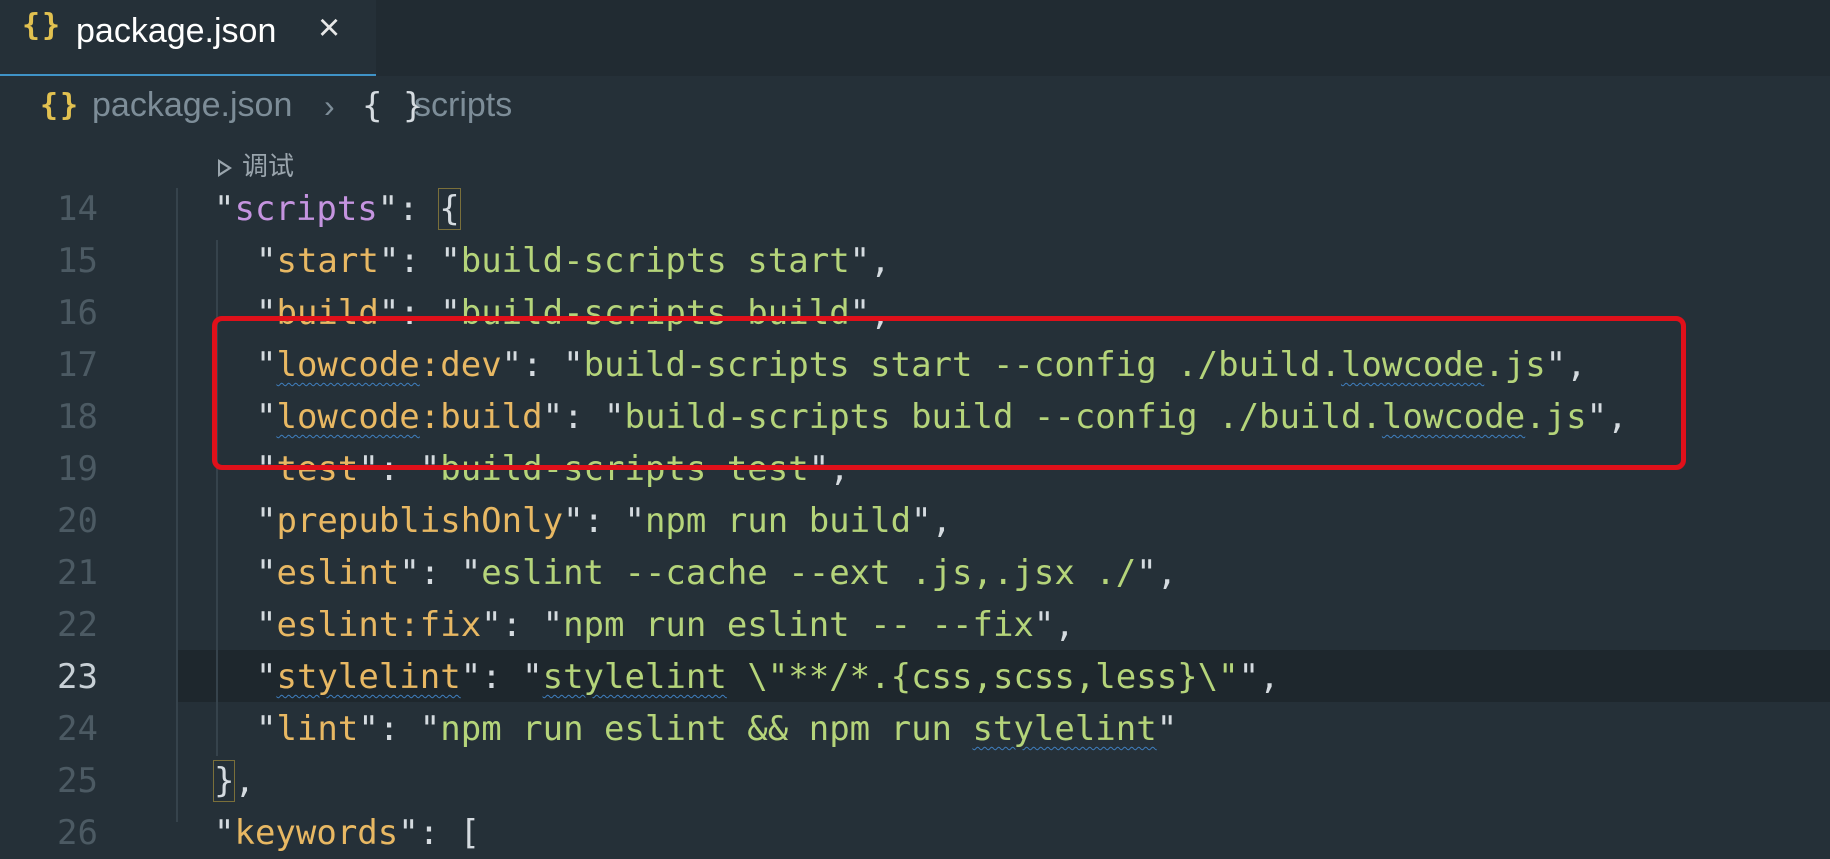 The image size is (1830, 859). Describe the element at coordinates (329, 28) in the screenshot. I see `close-icon: ×` at that location.